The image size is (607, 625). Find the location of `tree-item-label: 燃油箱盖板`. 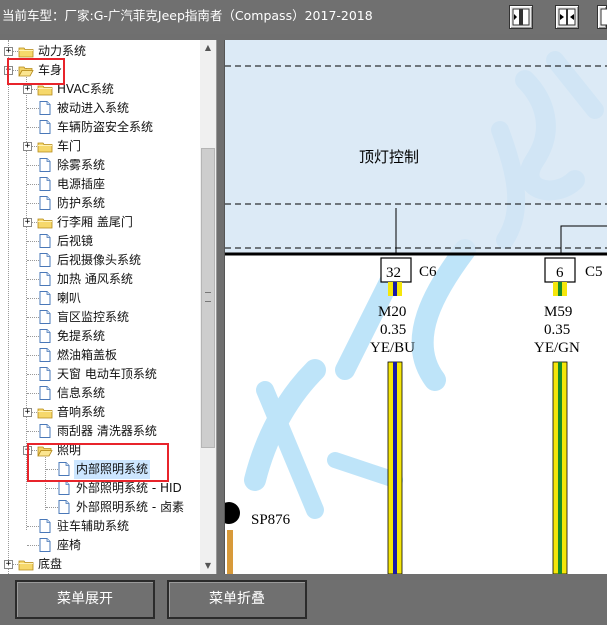

tree-item-label: 燃油箱盖板 is located at coordinates (87, 355).